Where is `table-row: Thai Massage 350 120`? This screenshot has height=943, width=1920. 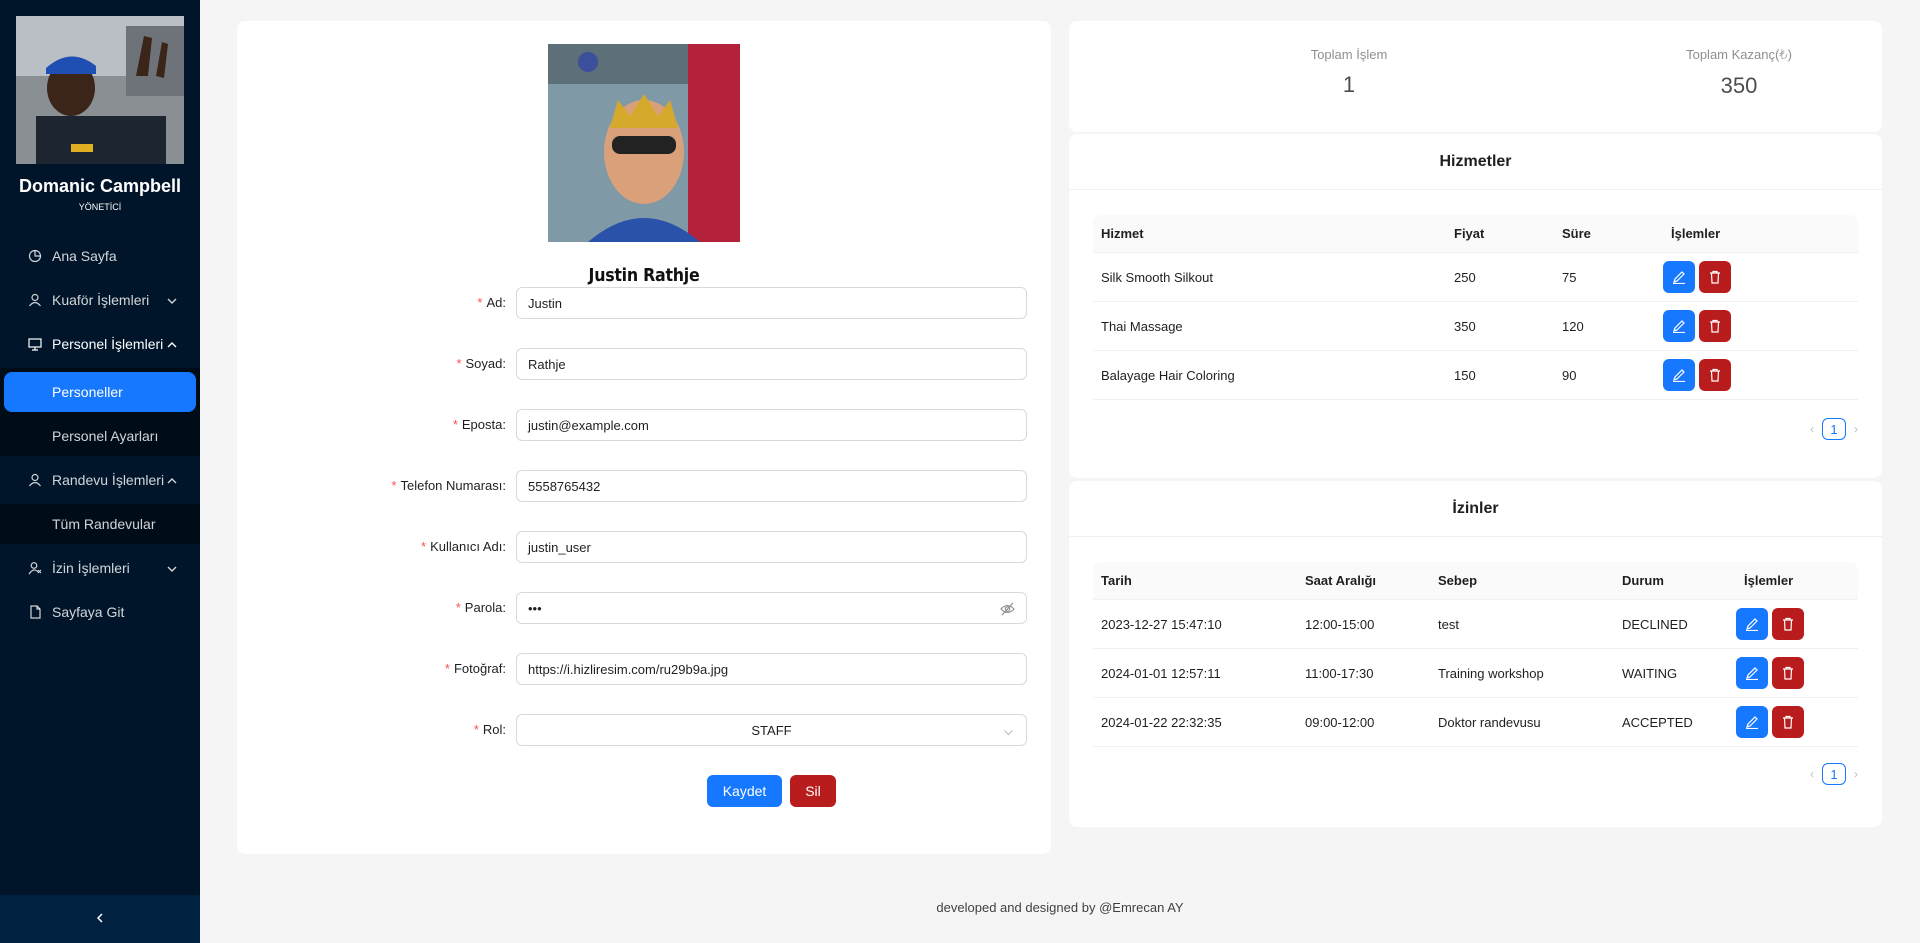
table-row: Thai Massage 350 120 is located at coordinates (1475, 326).